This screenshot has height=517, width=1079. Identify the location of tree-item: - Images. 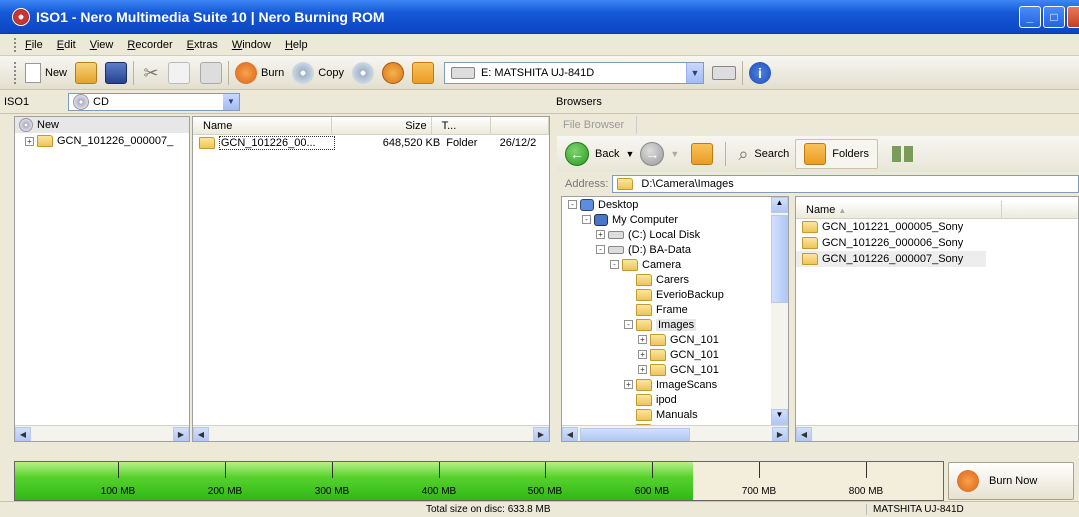
(675, 324).